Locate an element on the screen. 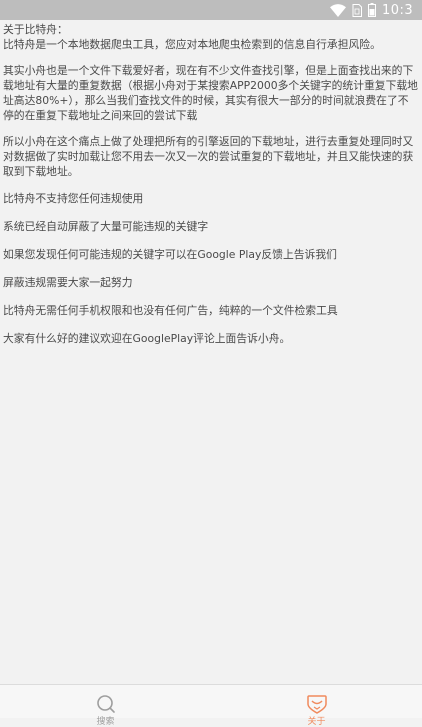  tab-about: 关于 is located at coordinates (316, 706).